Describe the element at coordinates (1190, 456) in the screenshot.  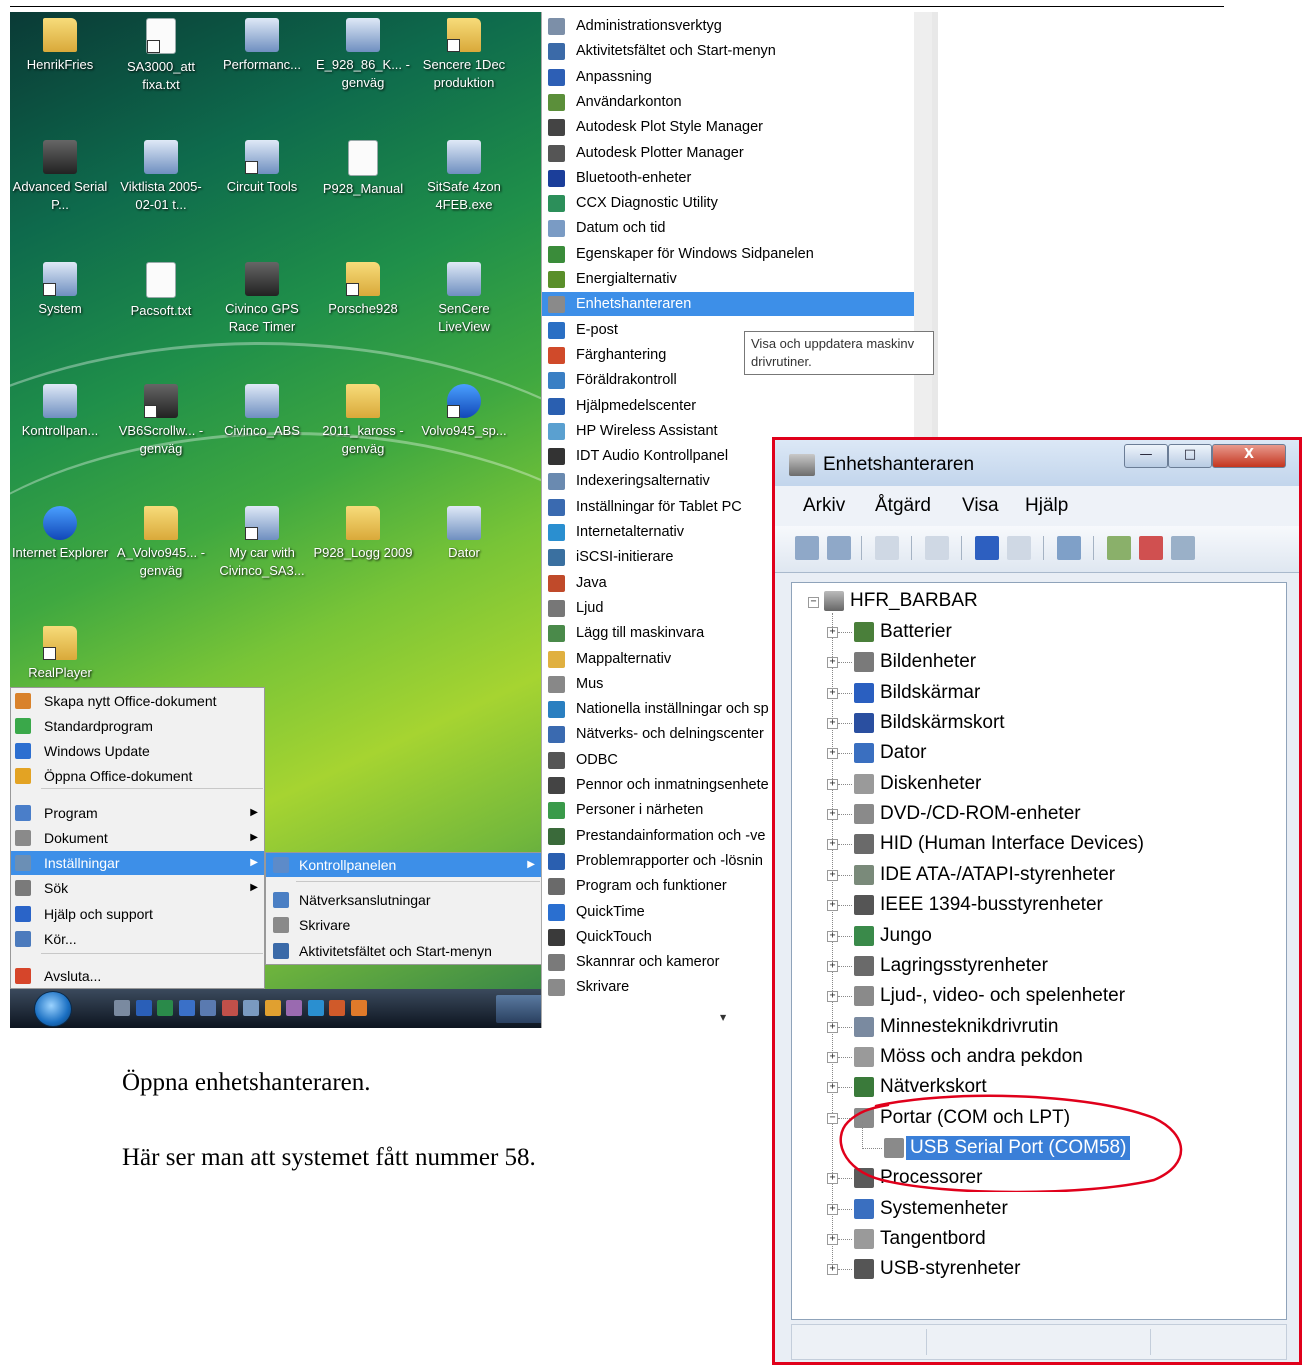
I see `maximize-button: □` at that location.